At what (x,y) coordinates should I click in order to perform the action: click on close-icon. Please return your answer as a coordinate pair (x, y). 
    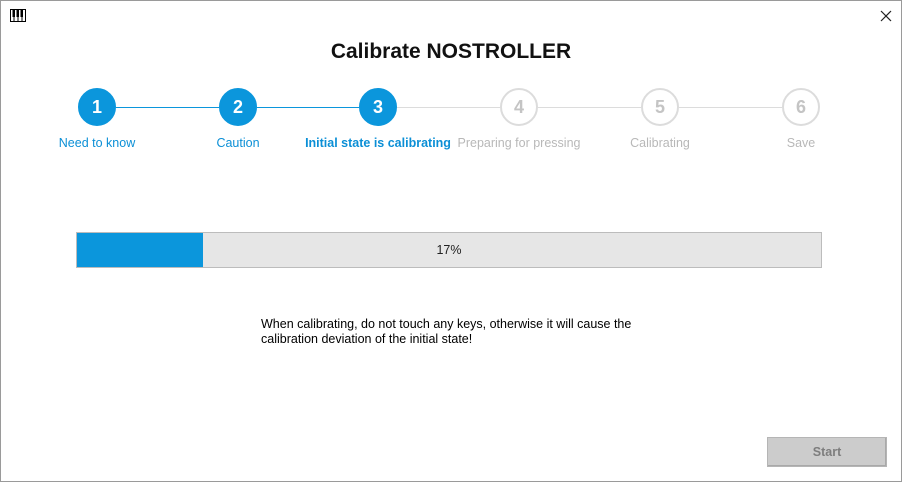
    Looking at the image, I should click on (886, 16).